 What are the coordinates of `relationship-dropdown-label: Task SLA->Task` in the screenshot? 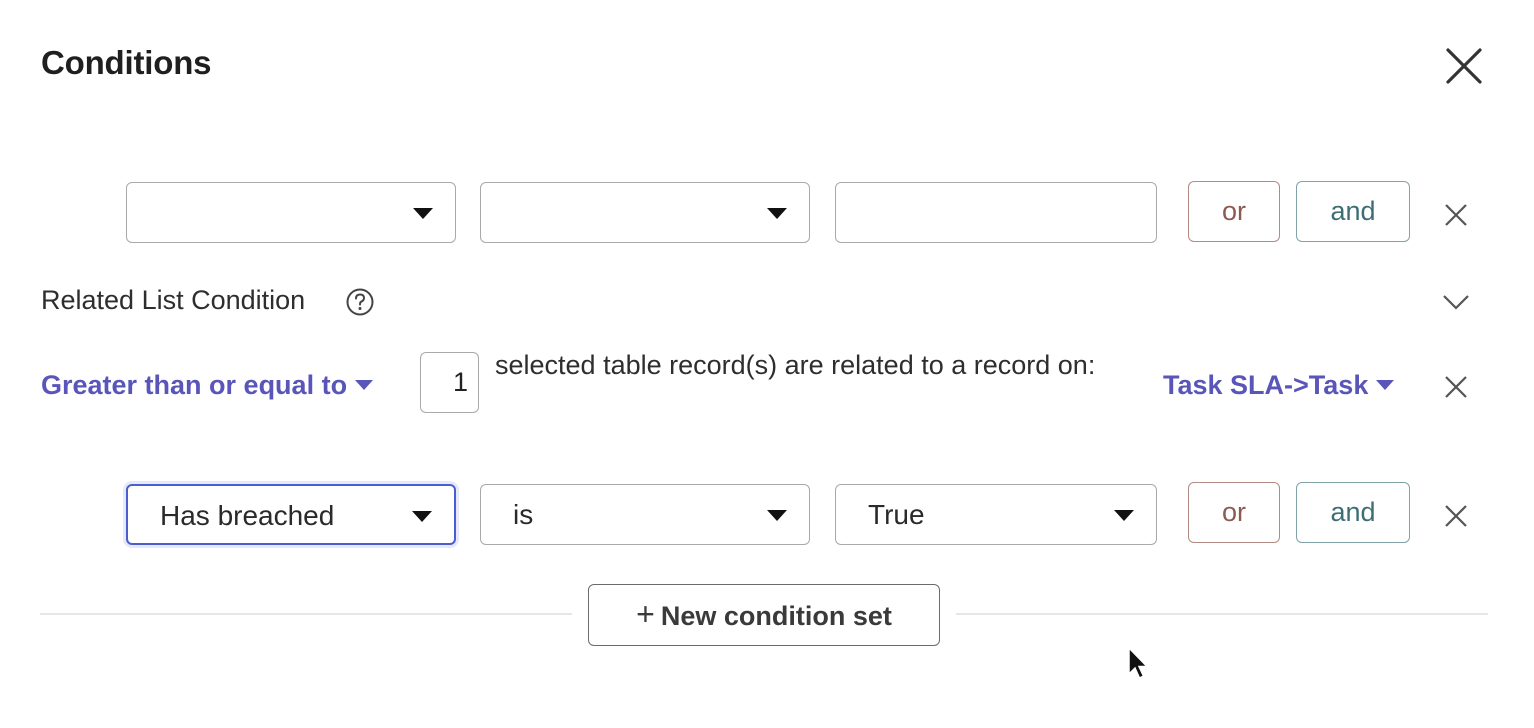 It's located at (1266, 385).